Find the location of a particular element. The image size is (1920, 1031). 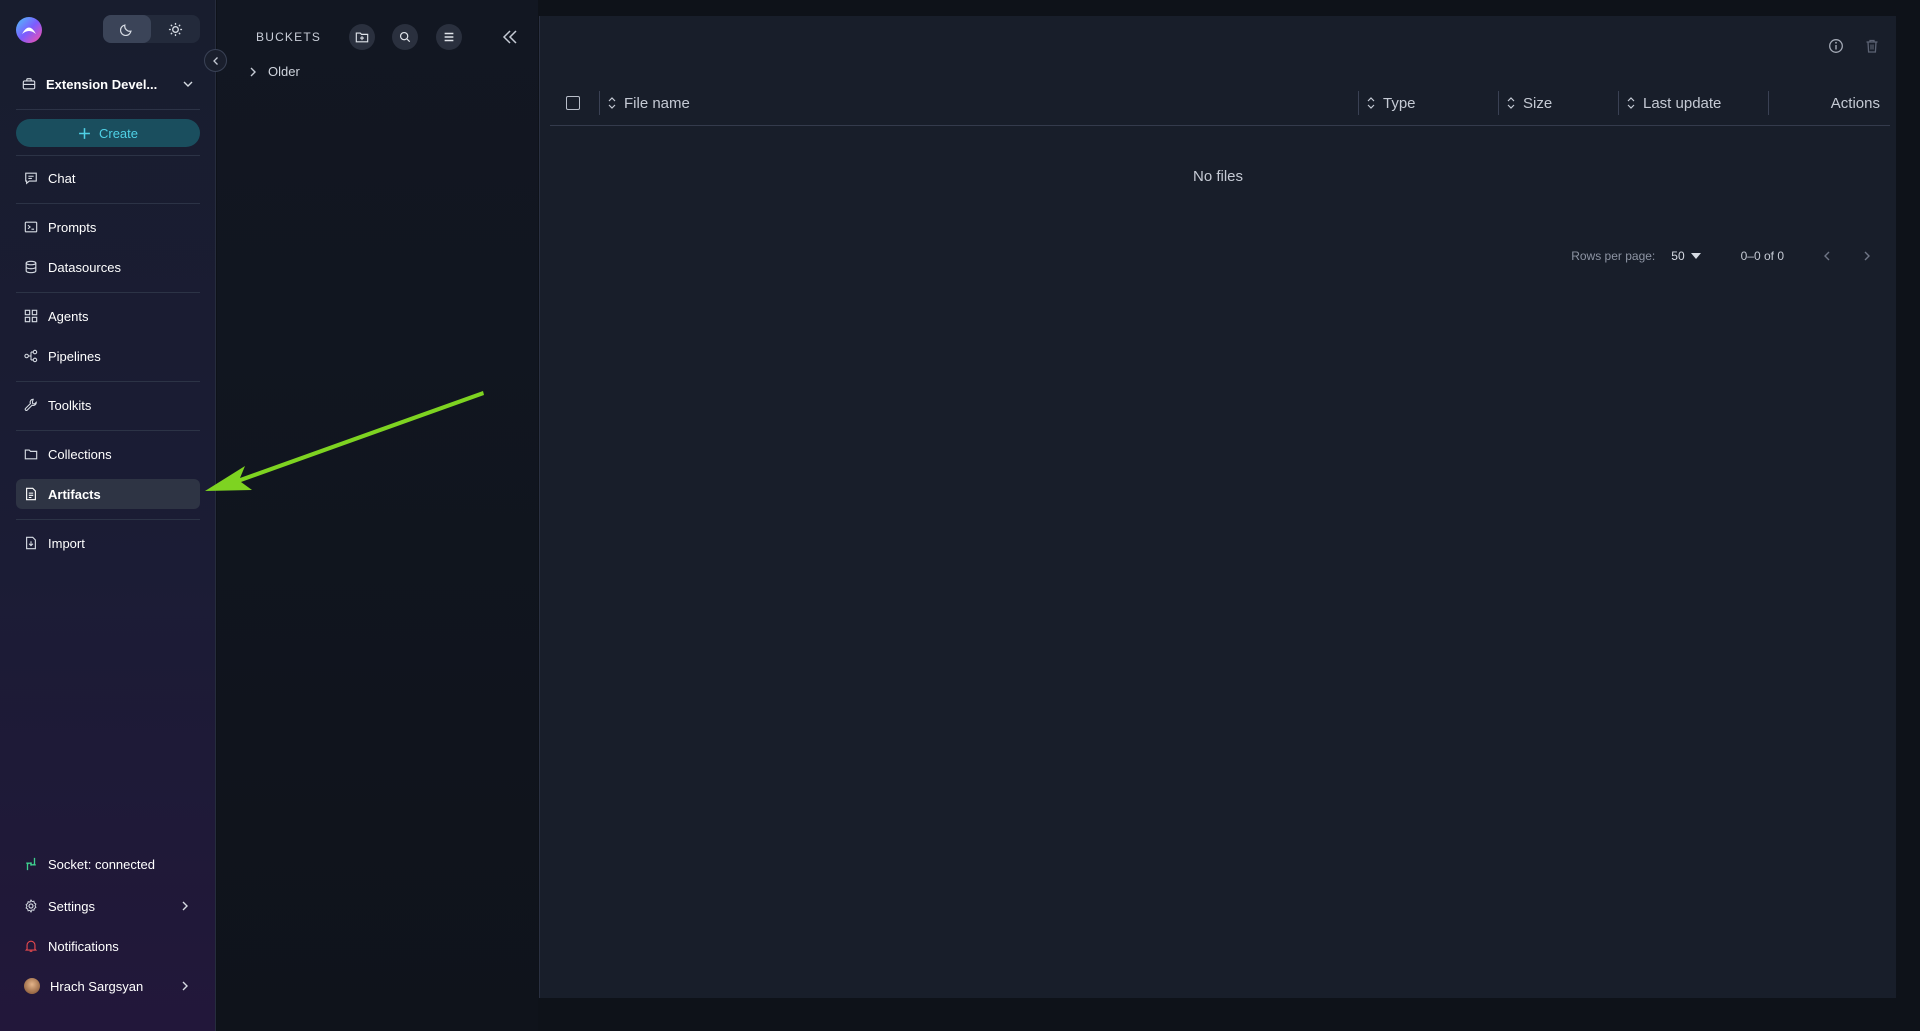

column-header-last-update: Last update is located at coordinates (1674, 103).